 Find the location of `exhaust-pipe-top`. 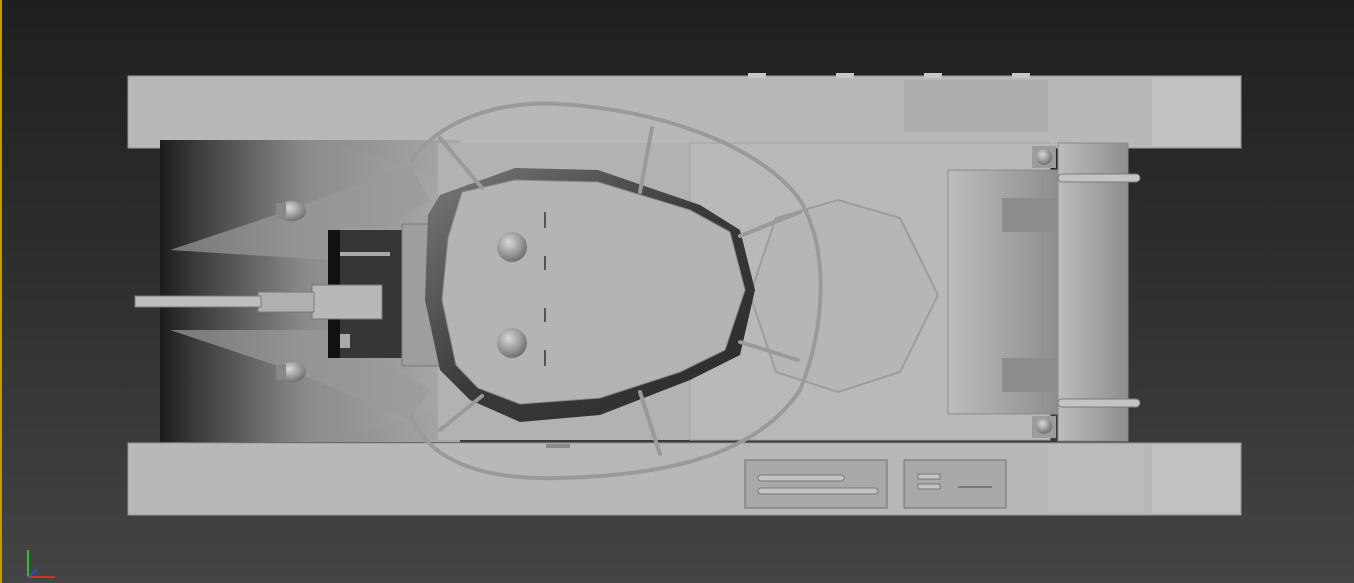

exhaust-pipe-top is located at coordinates (1099, 178).